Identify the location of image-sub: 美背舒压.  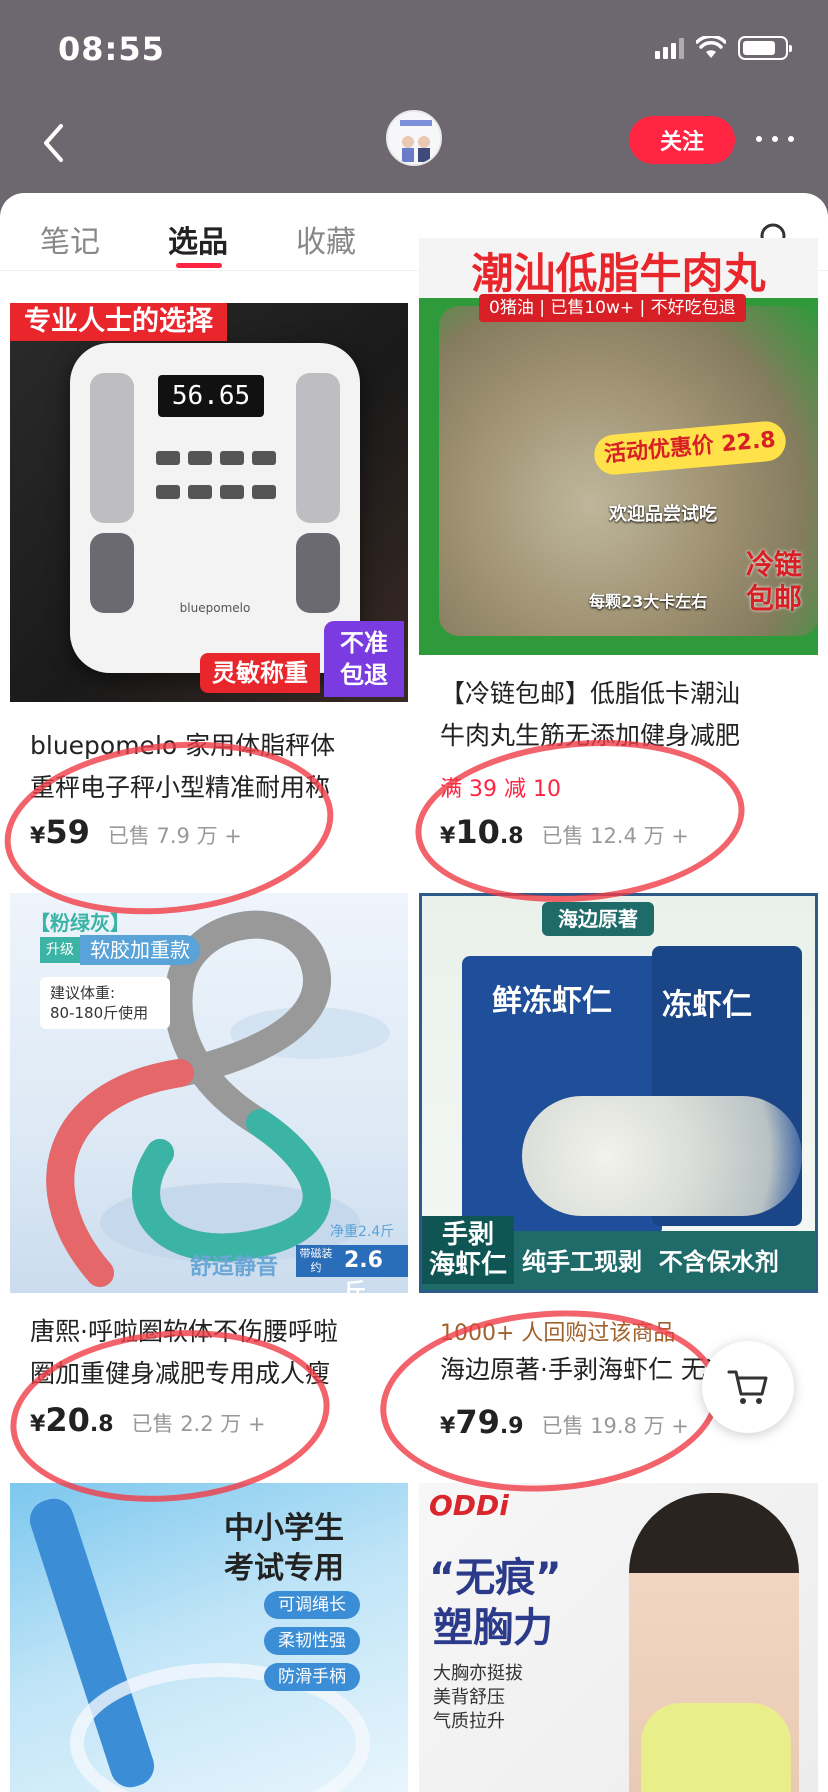
(469, 1697).